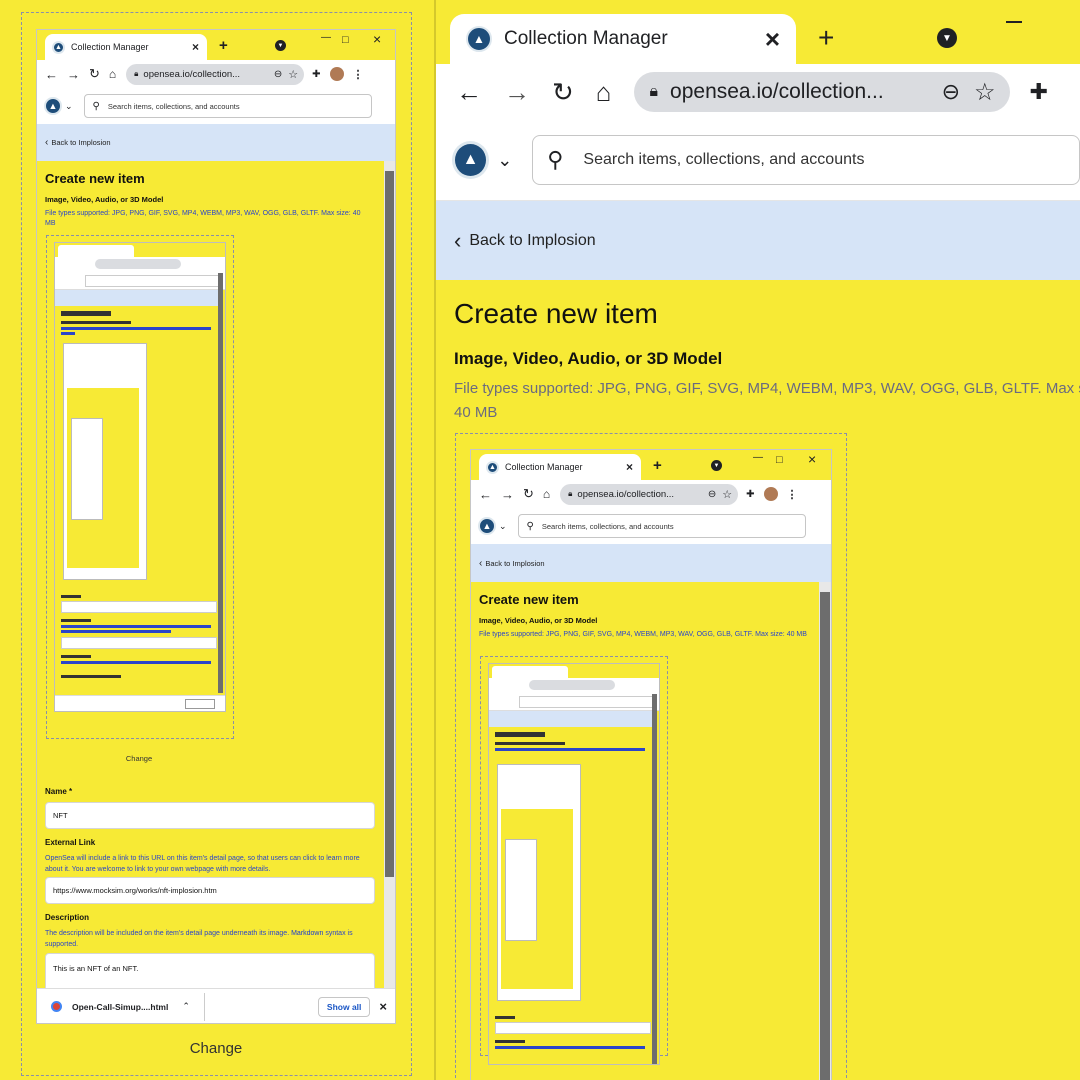 This screenshot has height=1080, width=1080. What do you see at coordinates (60, 815) in the screenshot?
I see `name-value: NFT` at bounding box center [60, 815].